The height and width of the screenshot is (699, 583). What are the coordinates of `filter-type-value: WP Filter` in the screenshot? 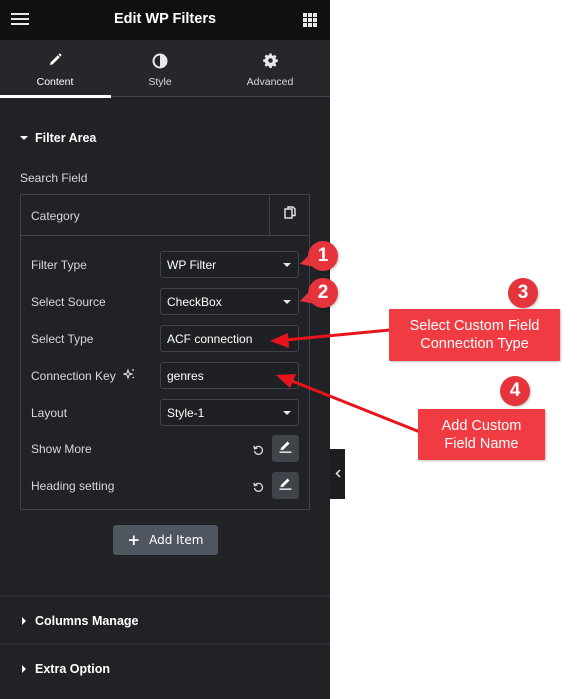 It's located at (192, 265).